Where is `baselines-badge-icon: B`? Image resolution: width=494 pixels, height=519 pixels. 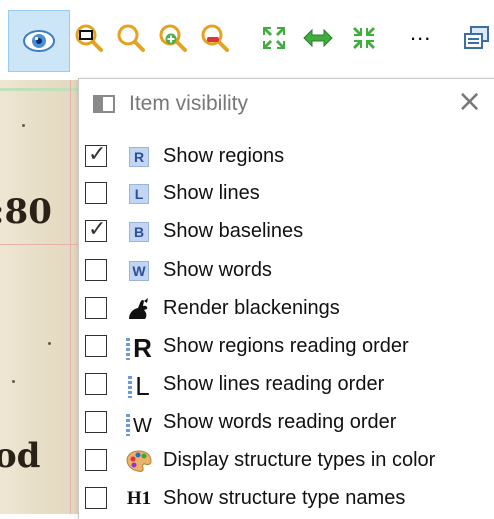 baselines-badge-icon: B is located at coordinates (139, 232).